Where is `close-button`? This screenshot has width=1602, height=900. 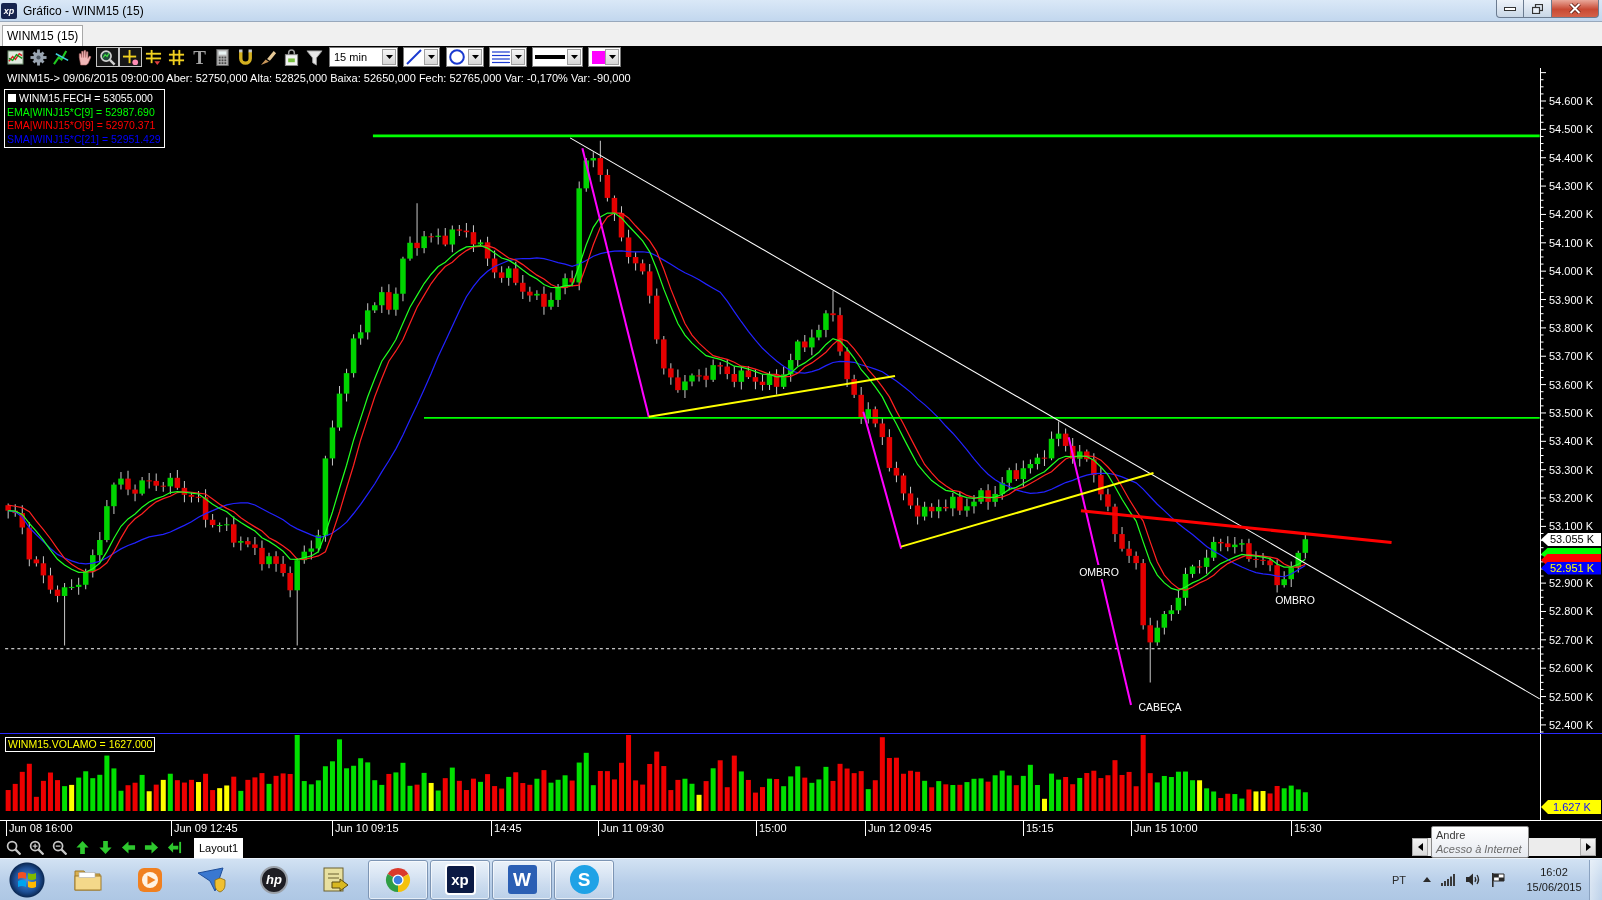 close-button is located at coordinates (1575, 9).